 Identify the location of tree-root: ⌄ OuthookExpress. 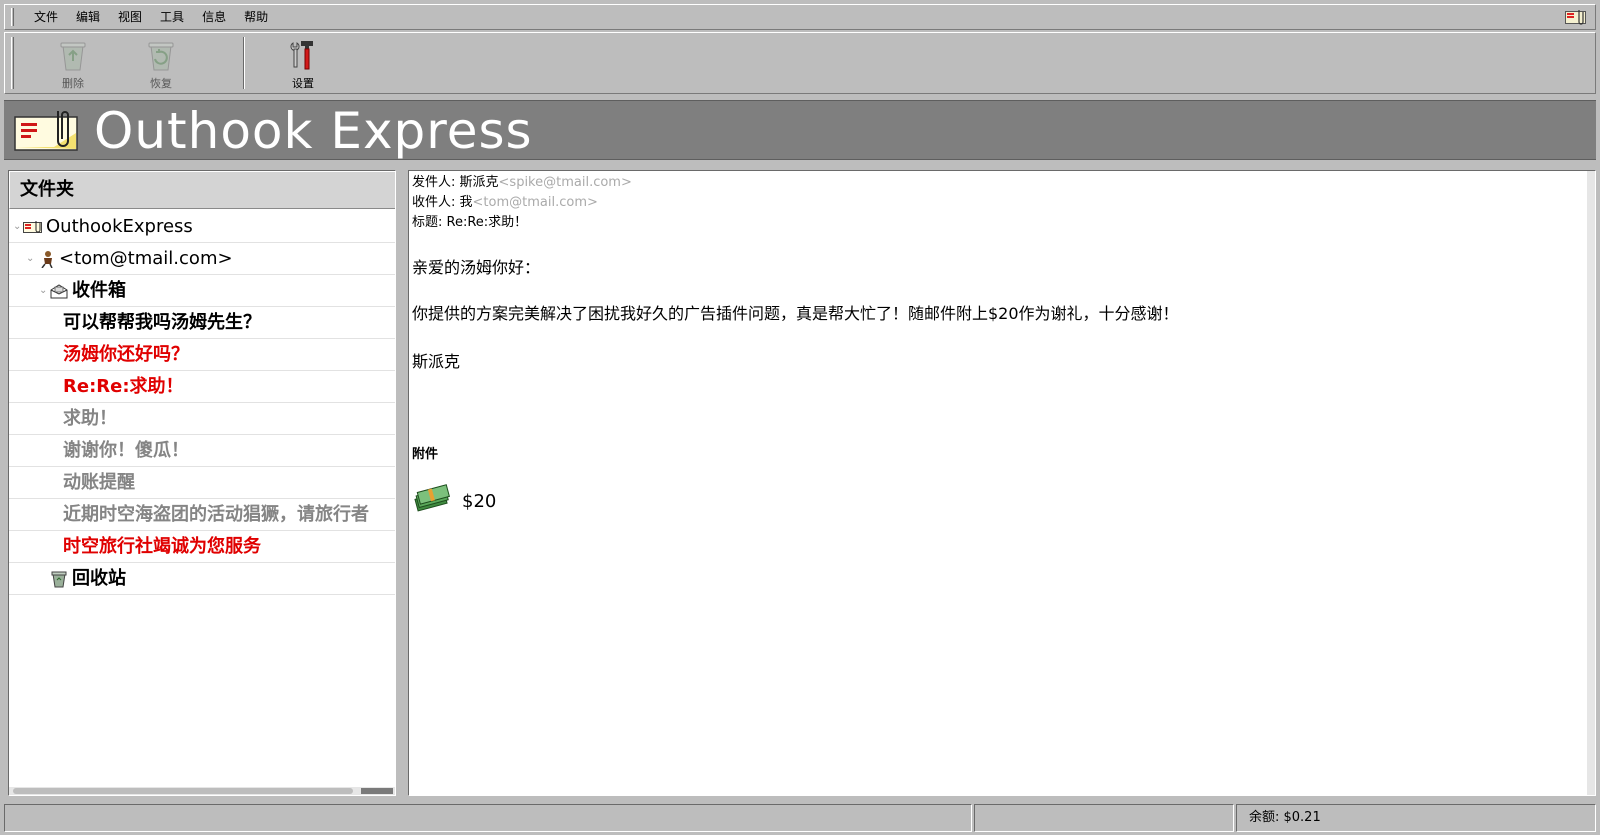
(202, 227).